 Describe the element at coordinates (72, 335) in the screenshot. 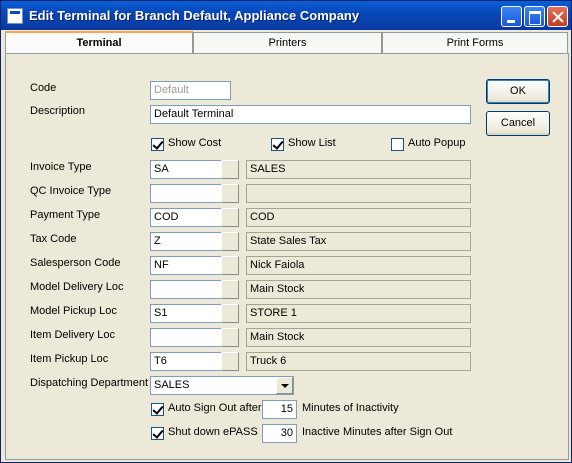

I see `item-delivery-loc-label: Item Delivery Loc` at that location.